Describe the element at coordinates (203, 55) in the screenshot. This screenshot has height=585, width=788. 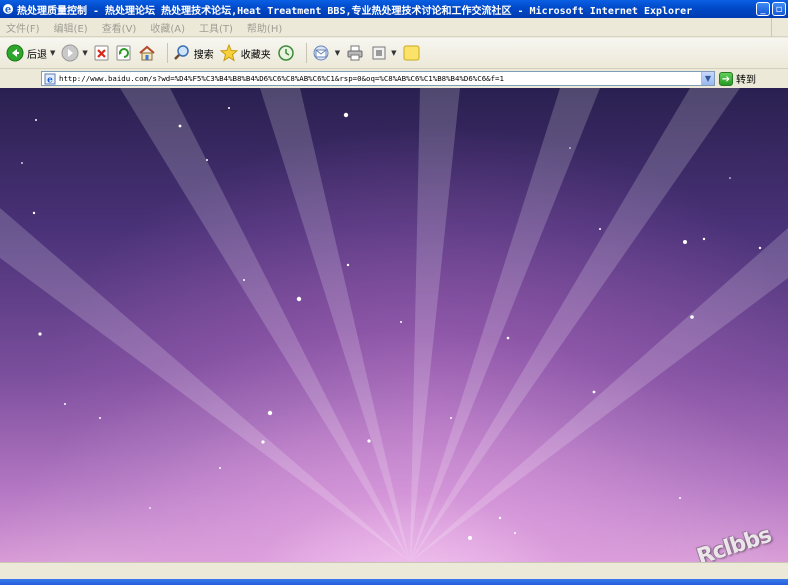
I see `search-label: 搜索` at that location.